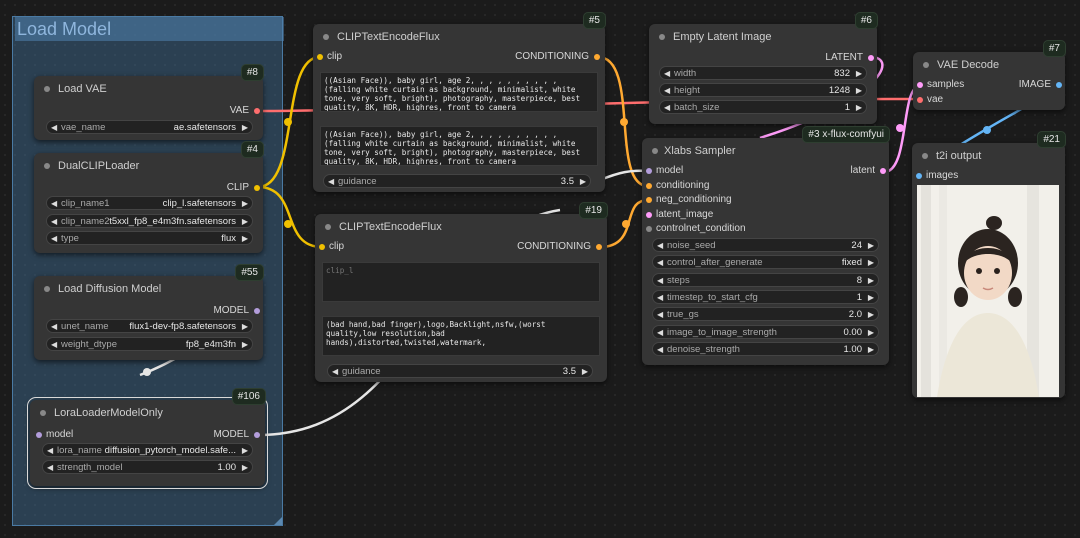  I want to click on widget-height: ◀ height 1248 ▶, so click(763, 90).